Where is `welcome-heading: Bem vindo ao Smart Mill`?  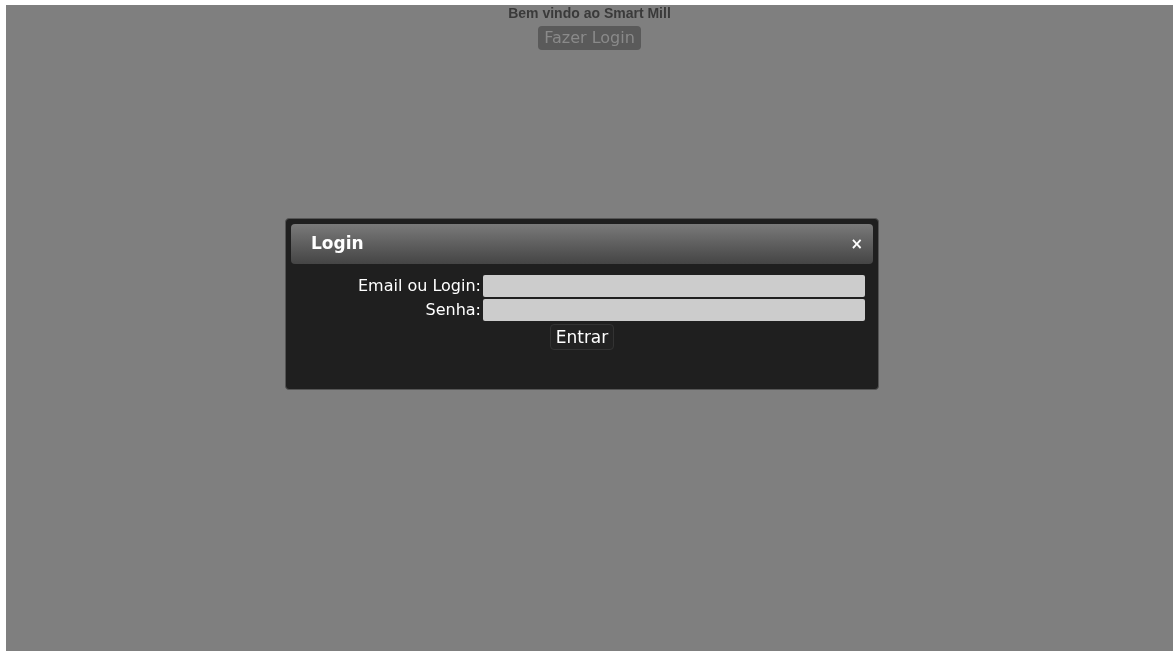
welcome-heading: Bem vindo ao Smart Mill is located at coordinates (589, 13).